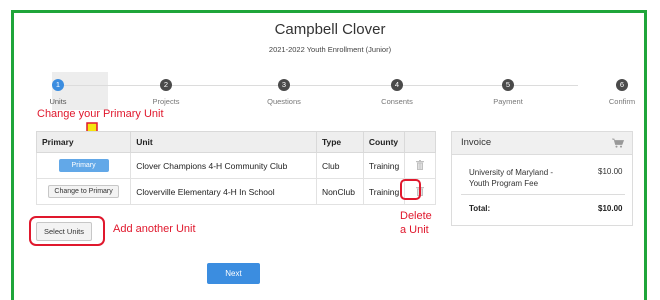 The height and width of the screenshot is (300, 660). What do you see at coordinates (416, 216) in the screenshot?
I see `annotation-delete-line1: Delete` at bounding box center [416, 216].